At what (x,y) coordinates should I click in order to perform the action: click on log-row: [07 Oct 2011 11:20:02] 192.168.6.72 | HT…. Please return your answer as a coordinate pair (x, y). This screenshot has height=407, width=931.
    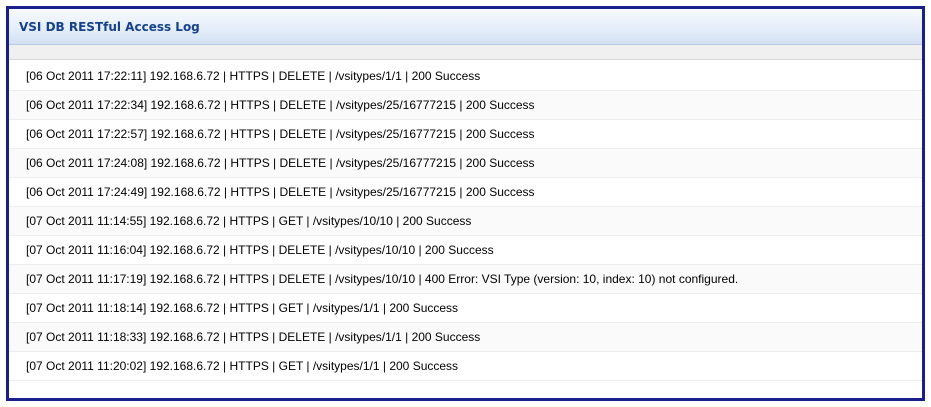
    Looking at the image, I should click on (465, 366).